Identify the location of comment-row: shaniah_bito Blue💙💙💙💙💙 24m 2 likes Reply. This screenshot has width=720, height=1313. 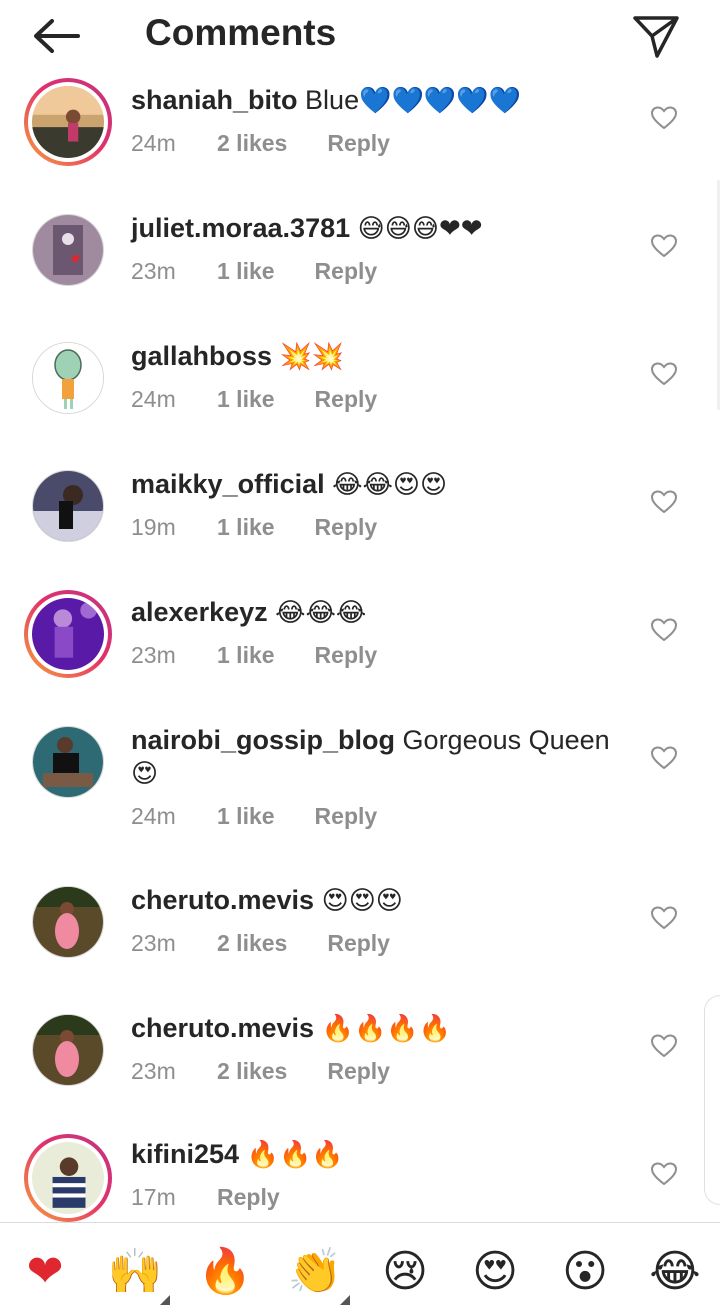
(360, 138).